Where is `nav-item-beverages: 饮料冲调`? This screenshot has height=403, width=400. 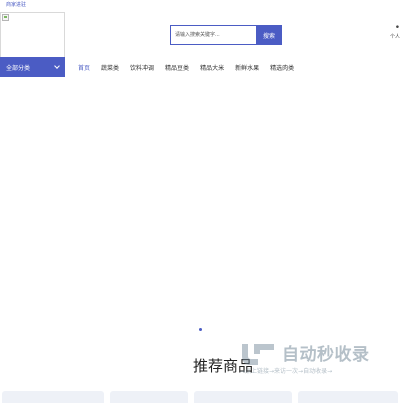
nav-item-beverages: 饮料冲调 is located at coordinates (142, 67).